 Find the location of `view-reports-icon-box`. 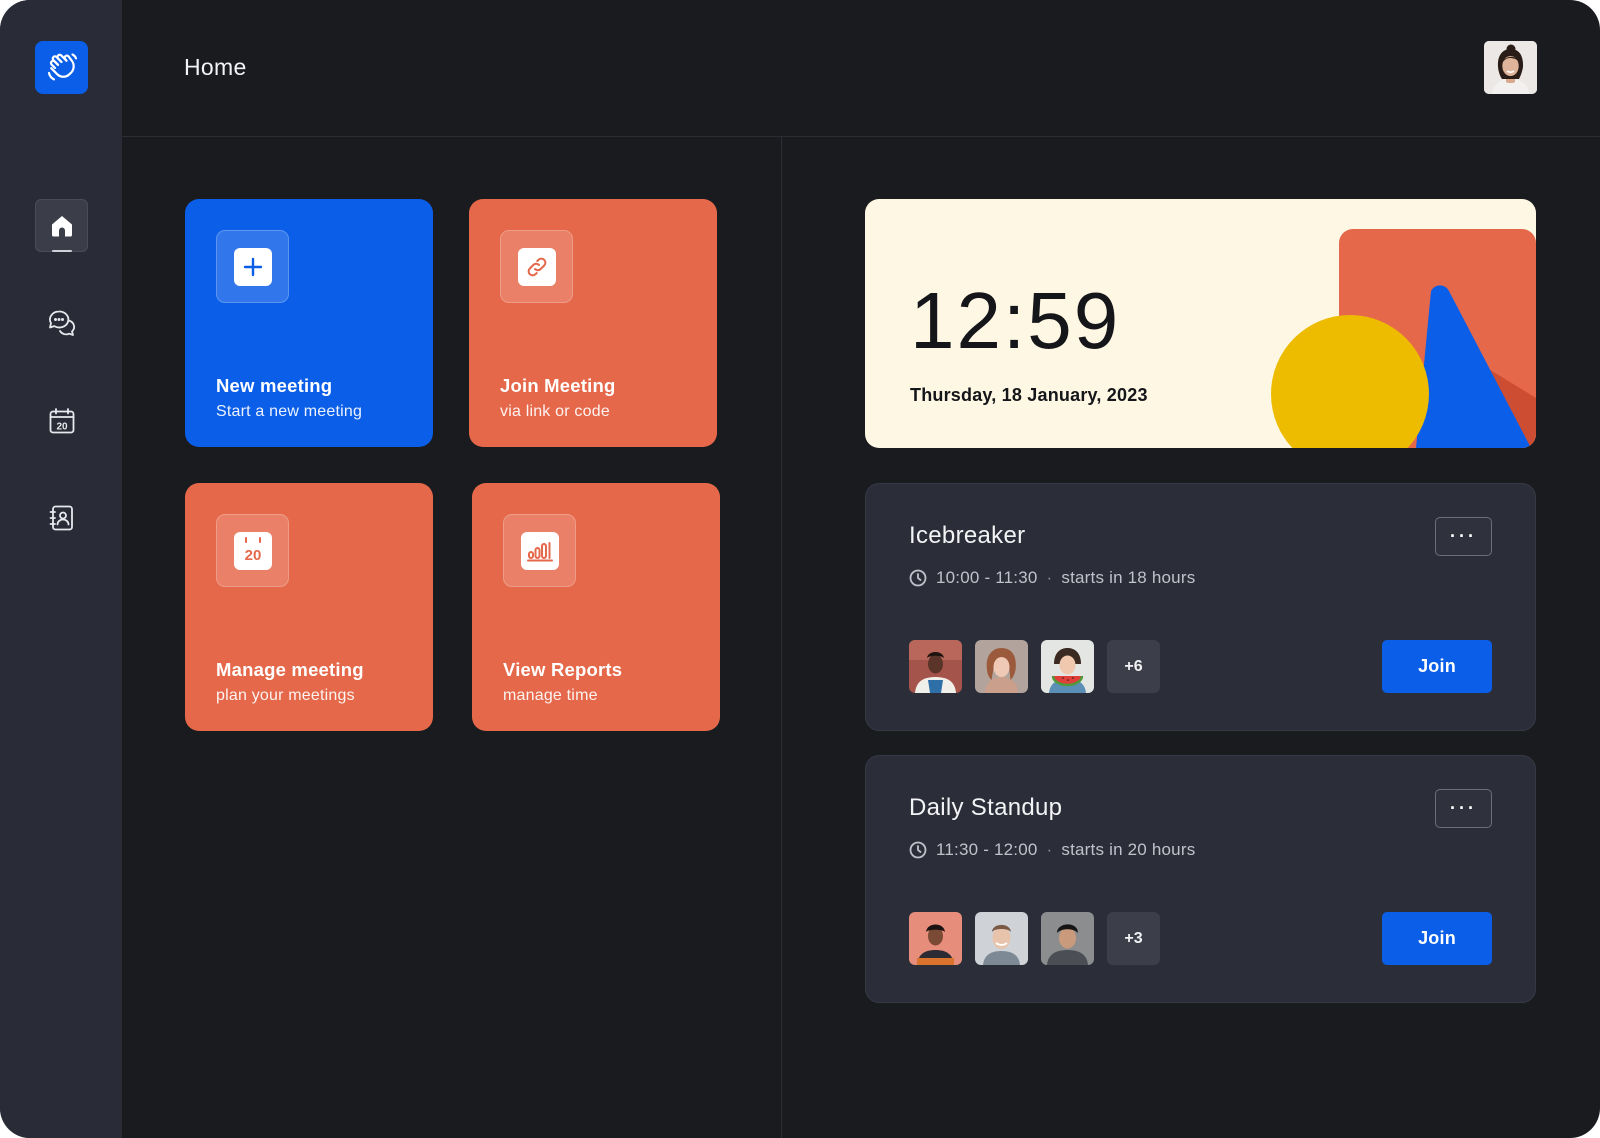

view-reports-icon-box is located at coordinates (539, 550).